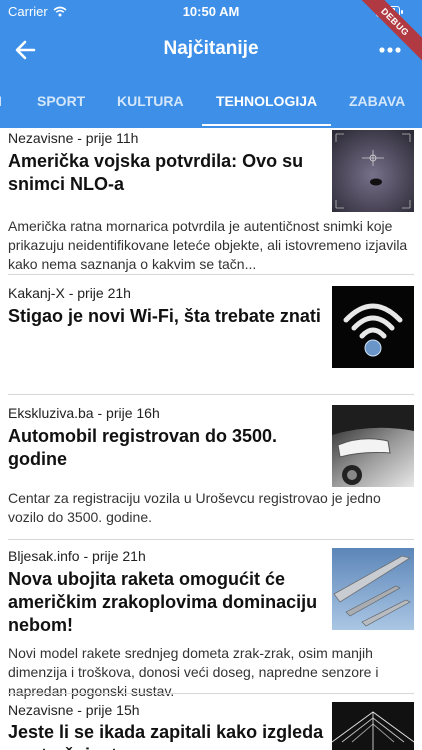  I want to click on tab-zabava: ZABAVA, so click(377, 102).